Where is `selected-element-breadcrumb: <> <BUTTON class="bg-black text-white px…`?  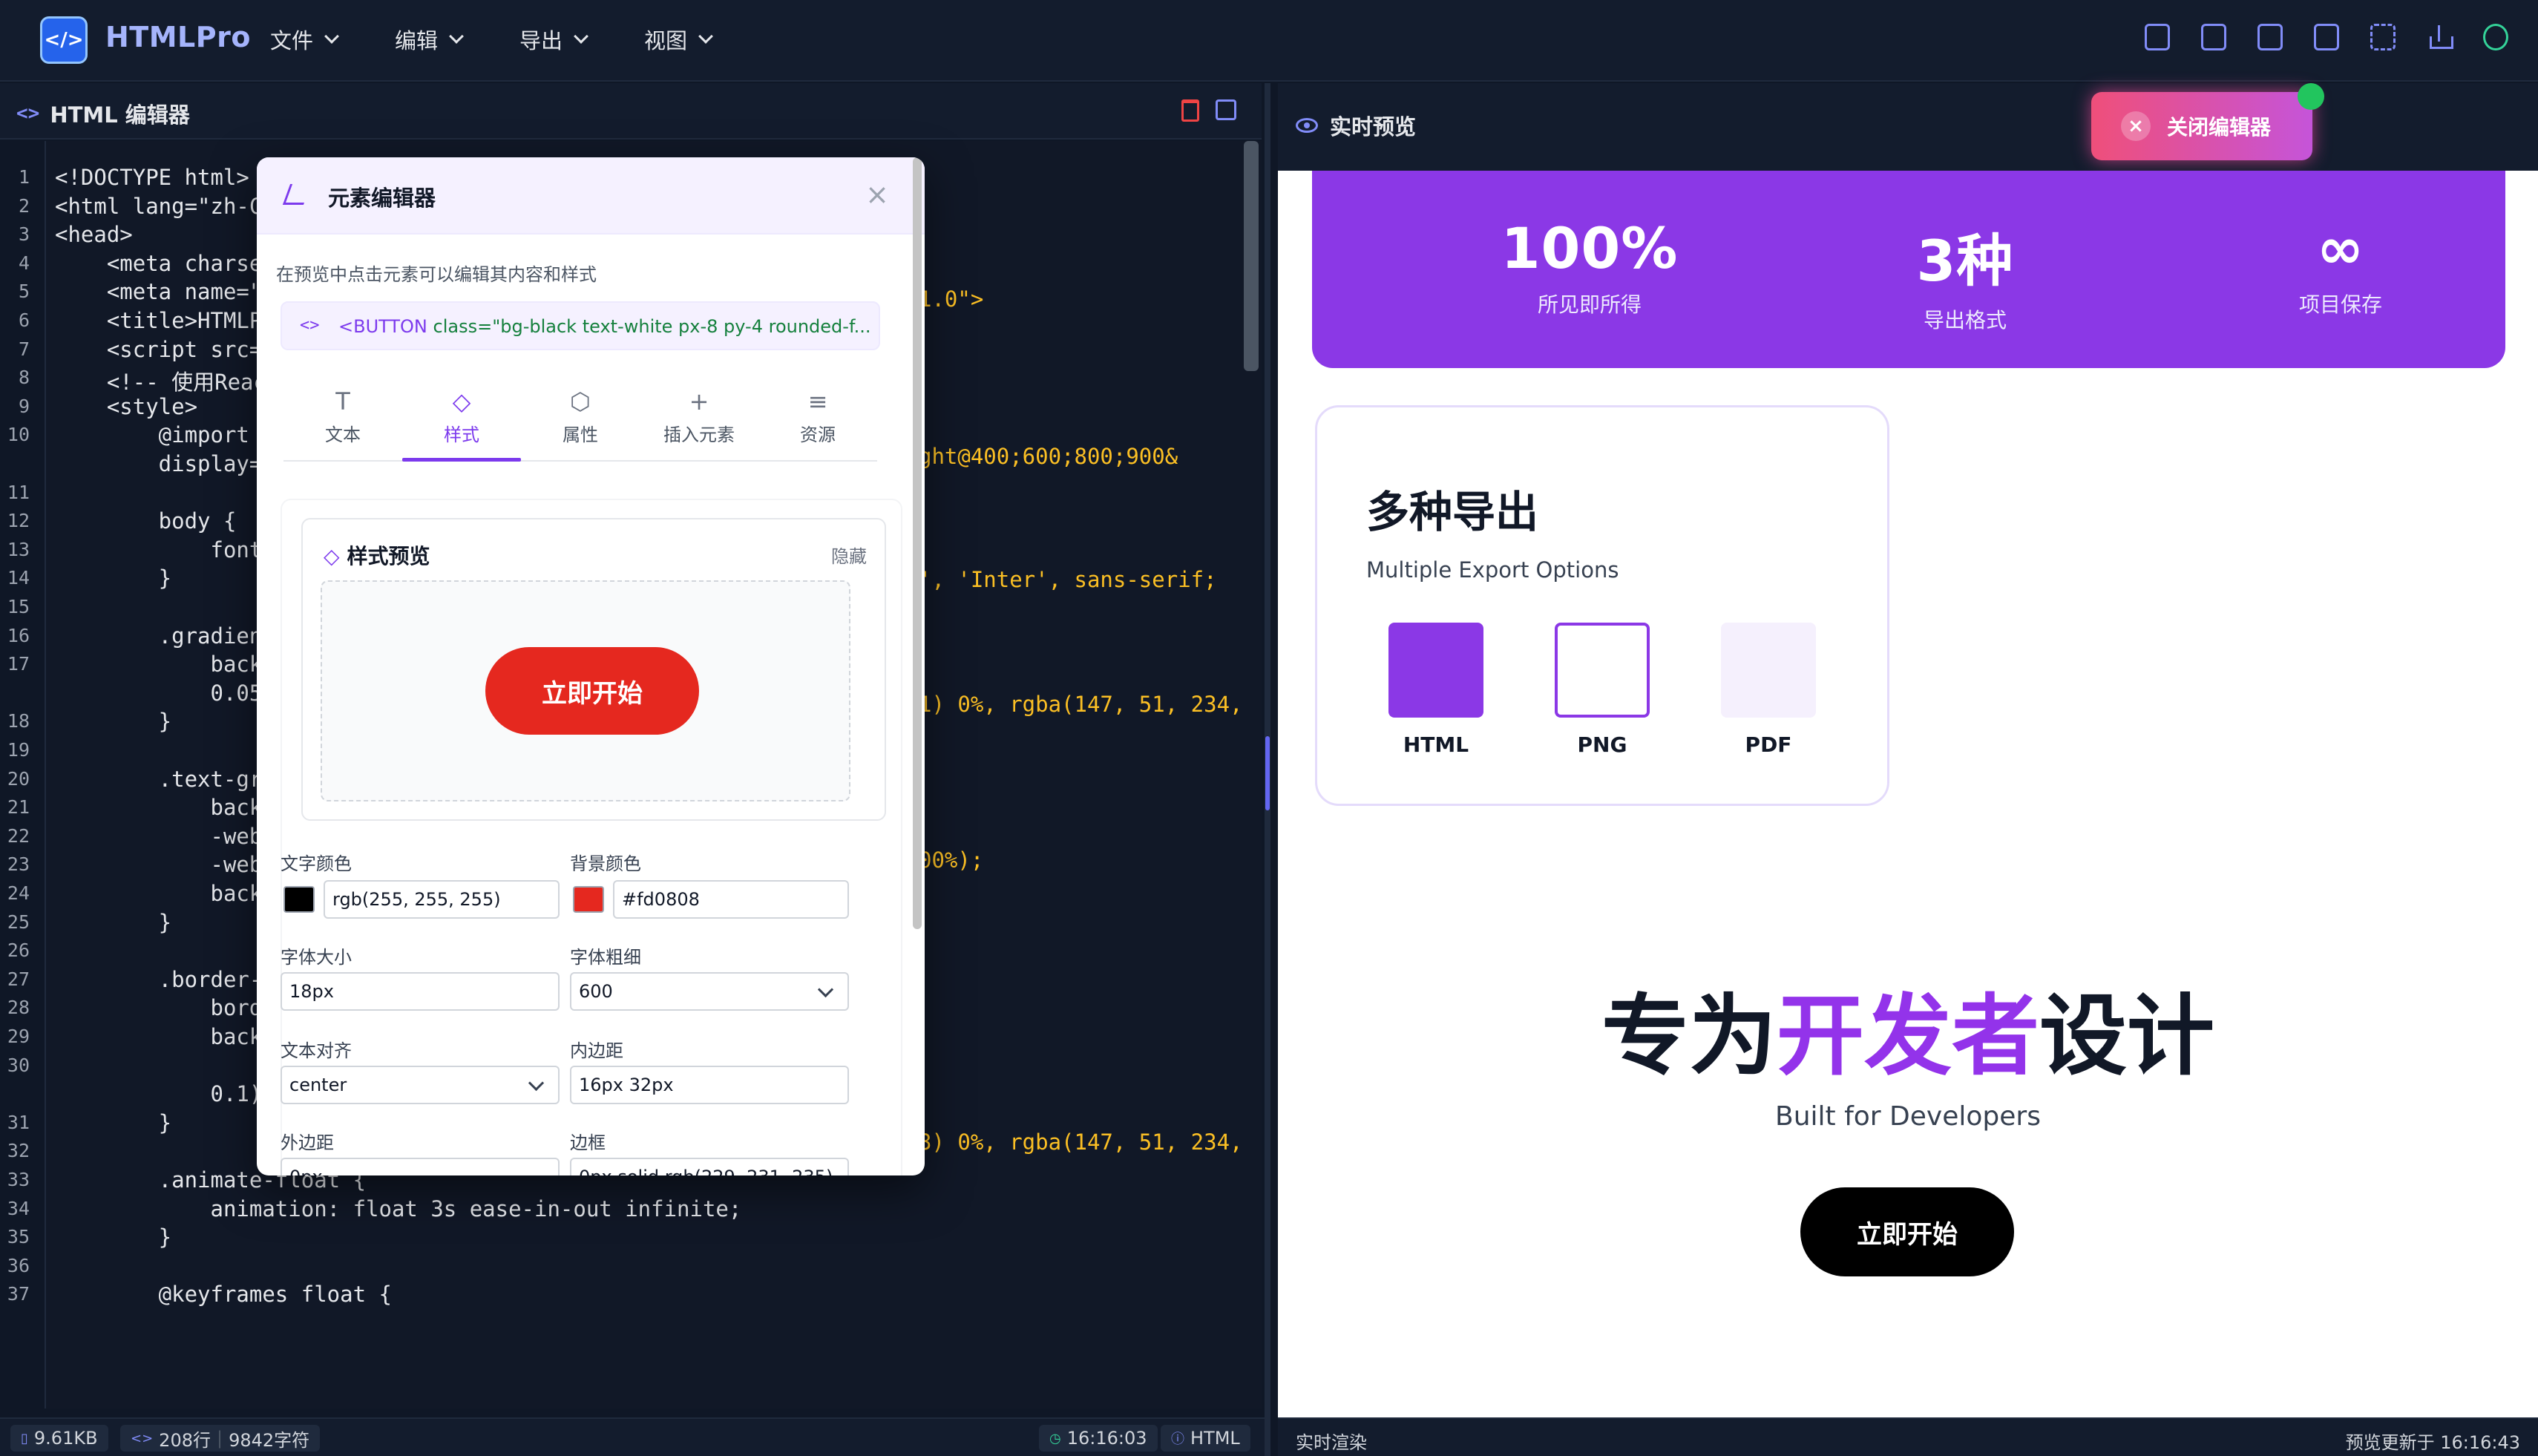
selected-element-breadcrumb: <> <BUTTON class="bg-black text-white px… is located at coordinates (580, 326).